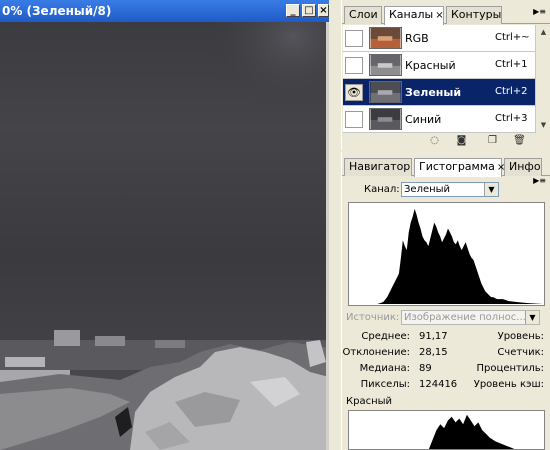  Describe the element at coordinates (433, 336) in the screenshot. I see `mean-value: 91,17` at that location.